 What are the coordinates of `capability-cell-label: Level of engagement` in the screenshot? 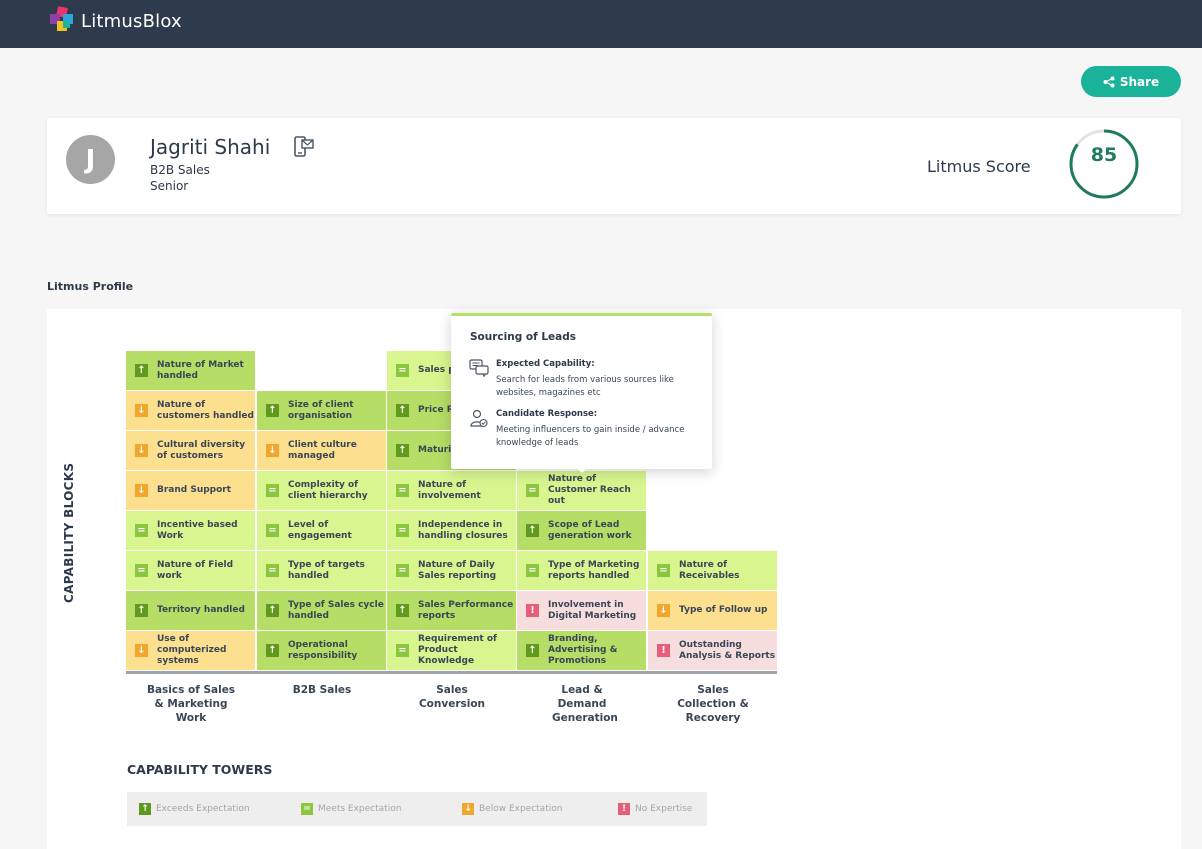 It's located at (320, 530).